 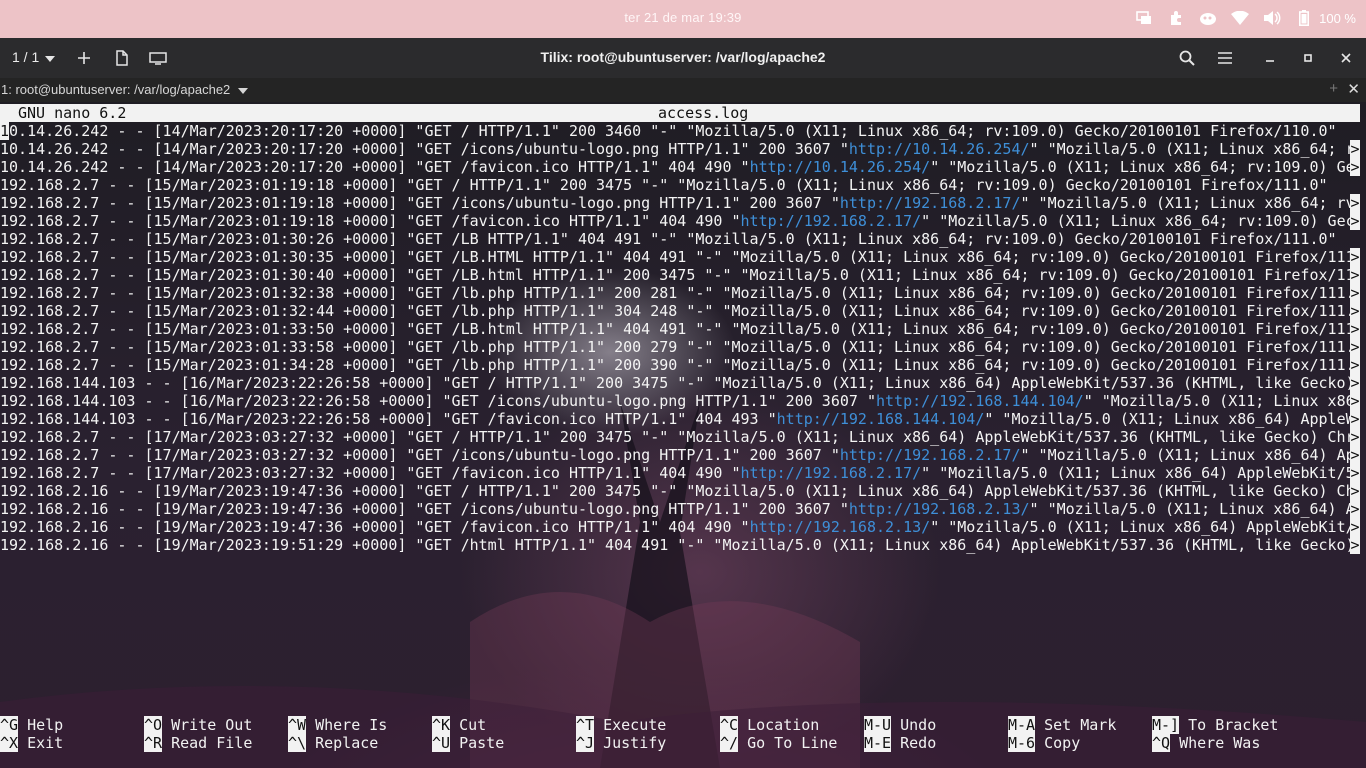 I want to click on shortcut-help: ^G Help, so click(x=31, y=725).